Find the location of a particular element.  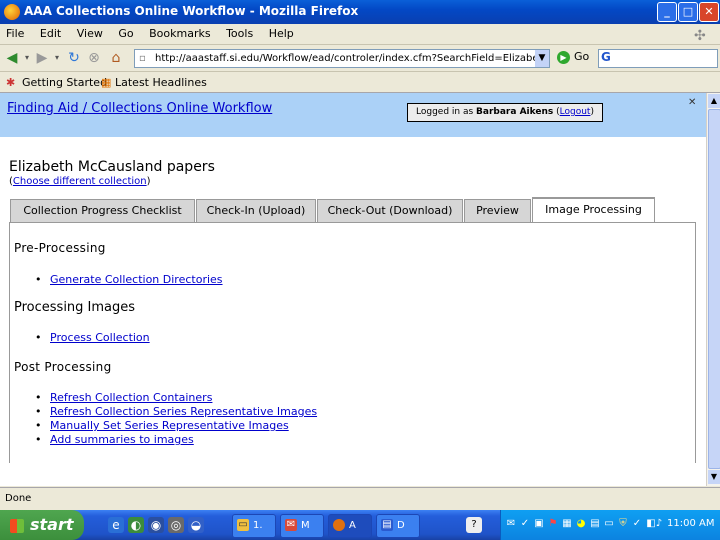

add-summaries-to-images-link: Add summaries to images is located at coordinates (122, 439).